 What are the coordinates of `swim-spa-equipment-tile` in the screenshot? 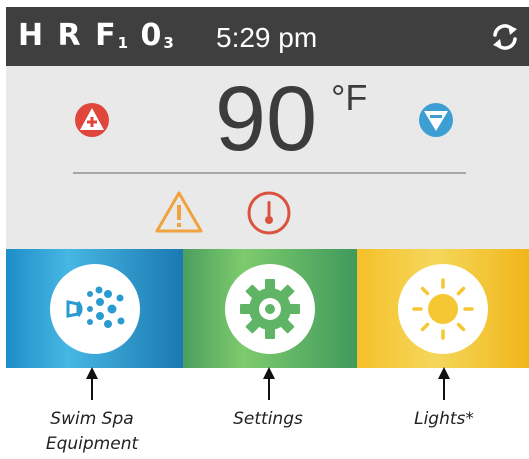 It's located at (94, 308).